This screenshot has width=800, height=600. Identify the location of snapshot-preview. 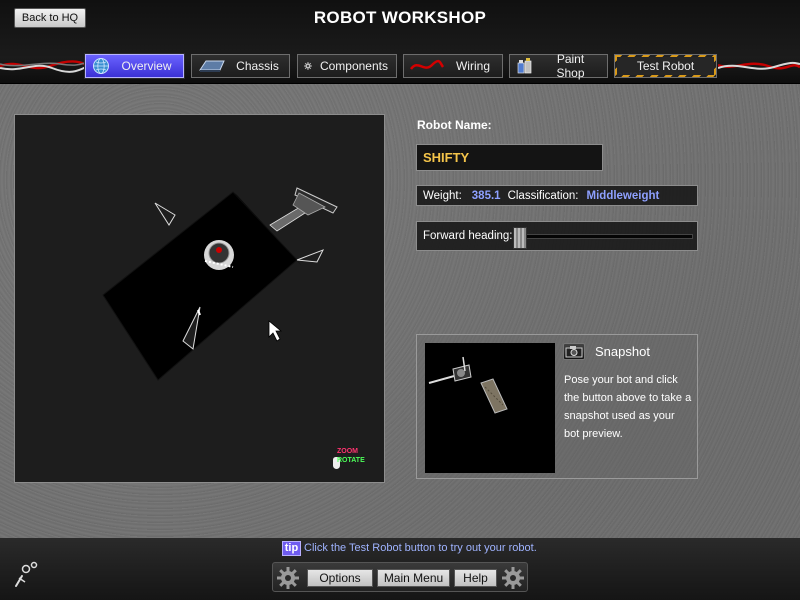
(490, 408).